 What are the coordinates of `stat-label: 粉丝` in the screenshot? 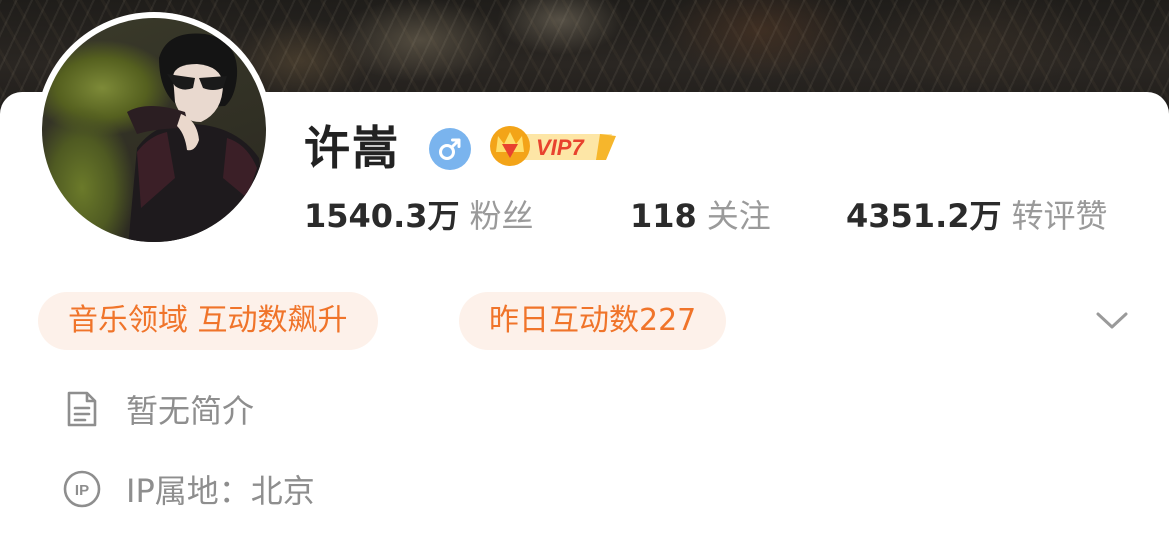 It's located at (501, 216).